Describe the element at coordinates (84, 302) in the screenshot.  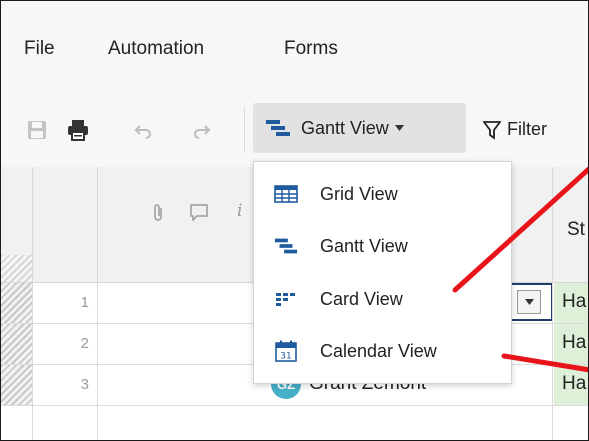
I see `row-number: 1` at that location.